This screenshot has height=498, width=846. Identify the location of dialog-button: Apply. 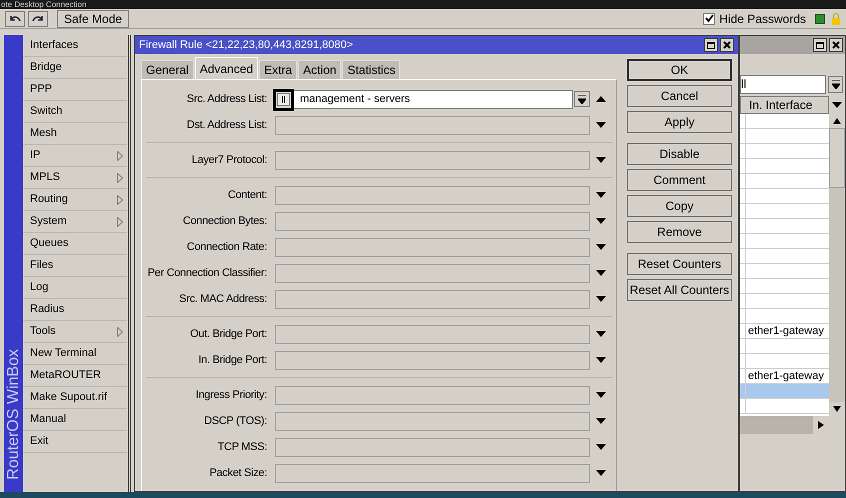
(679, 122).